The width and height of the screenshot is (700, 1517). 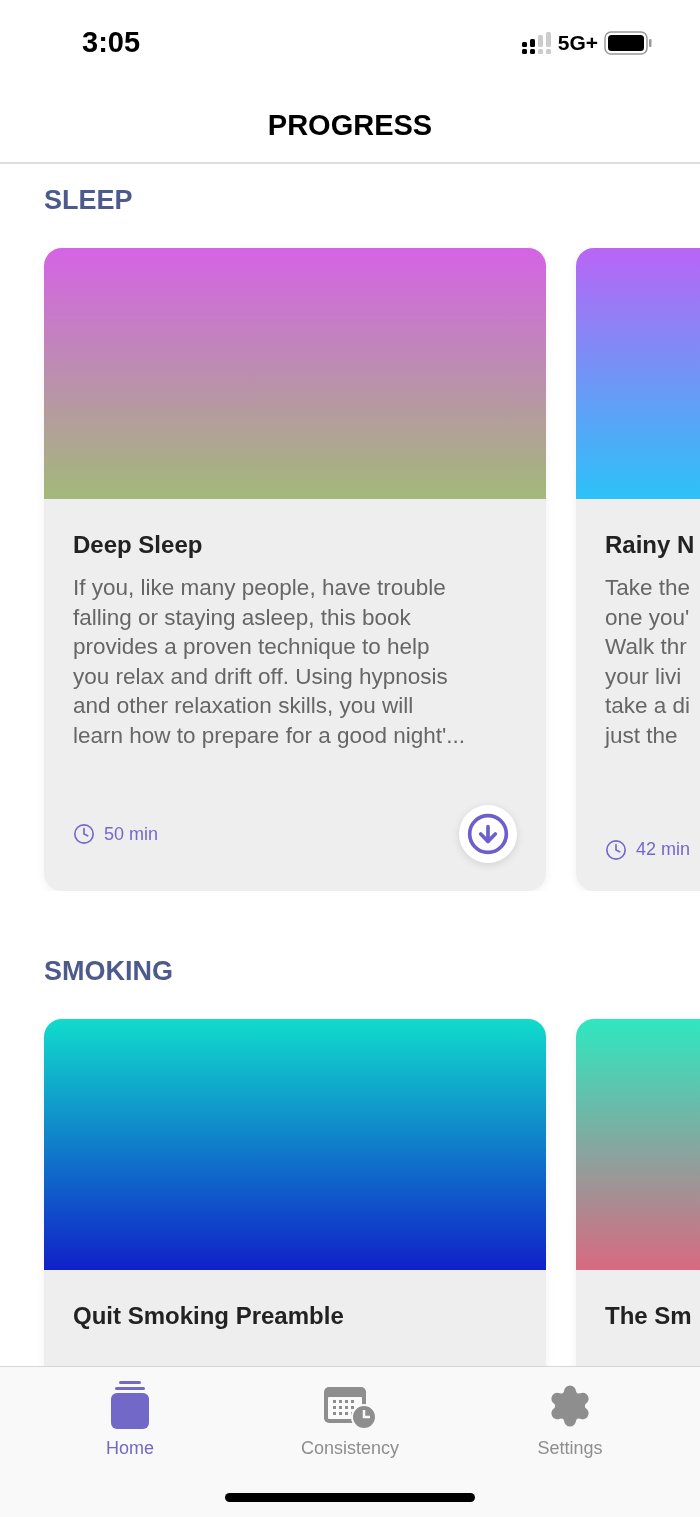 What do you see at coordinates (628, 43) in the screenshot?
I see `battery-icon` at bounding box center [628, 43].